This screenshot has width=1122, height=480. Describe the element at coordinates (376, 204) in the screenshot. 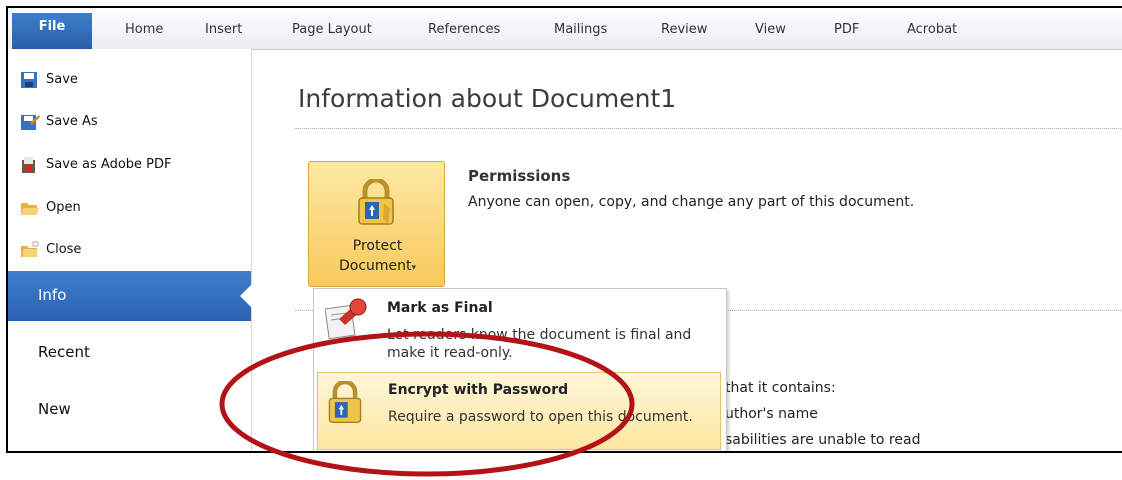

I see `padlock-icon` at that location.